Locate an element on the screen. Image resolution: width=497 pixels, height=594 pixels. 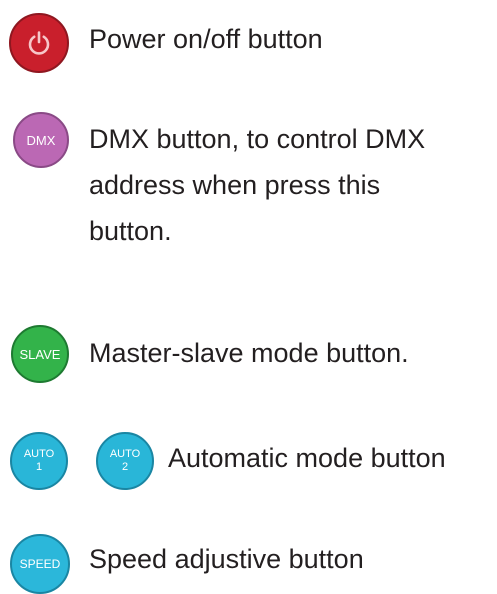
auto-1-label: AUTO is located at coordinates (39, 454).